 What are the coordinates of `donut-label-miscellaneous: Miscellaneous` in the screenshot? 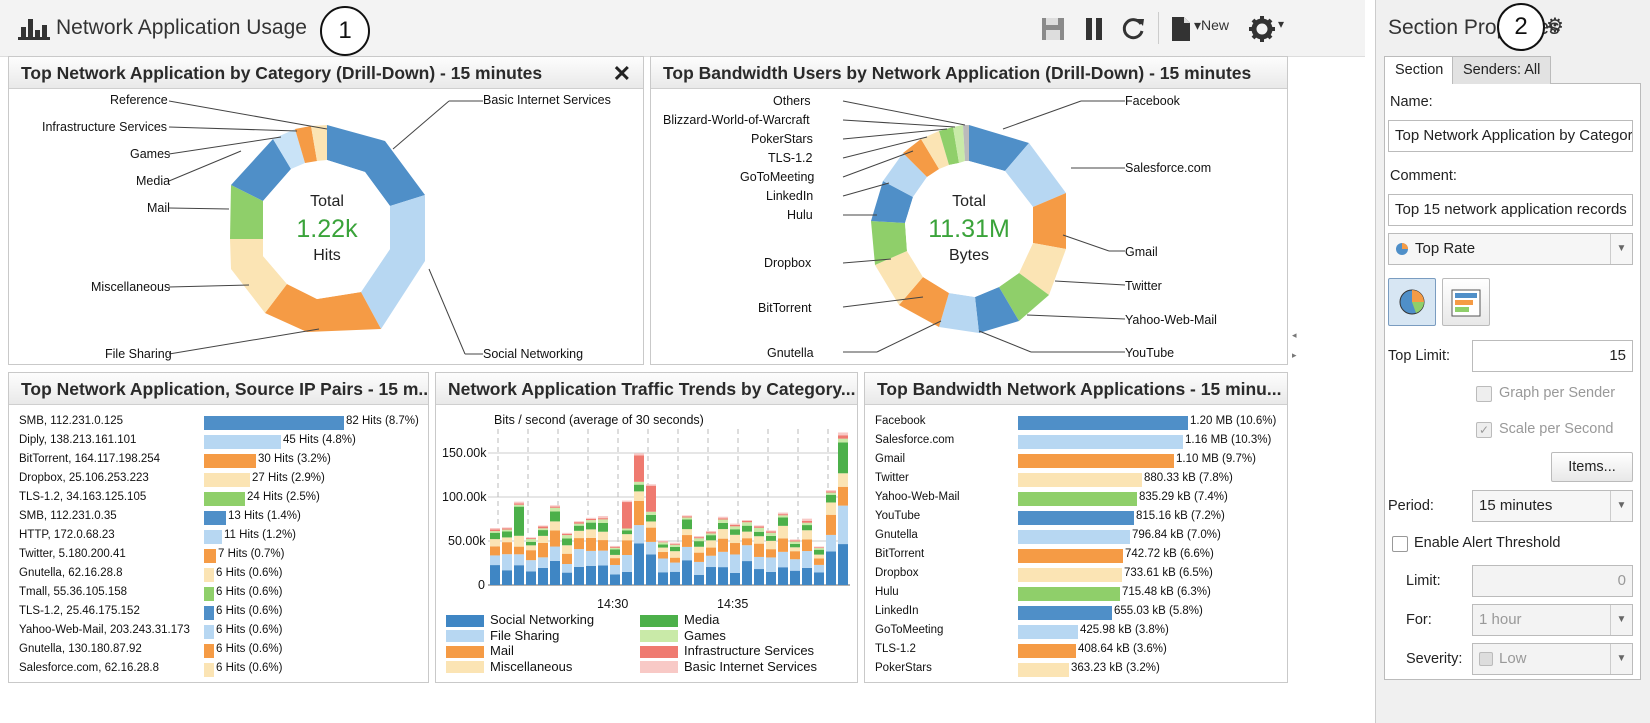 It's located at (130, 287).